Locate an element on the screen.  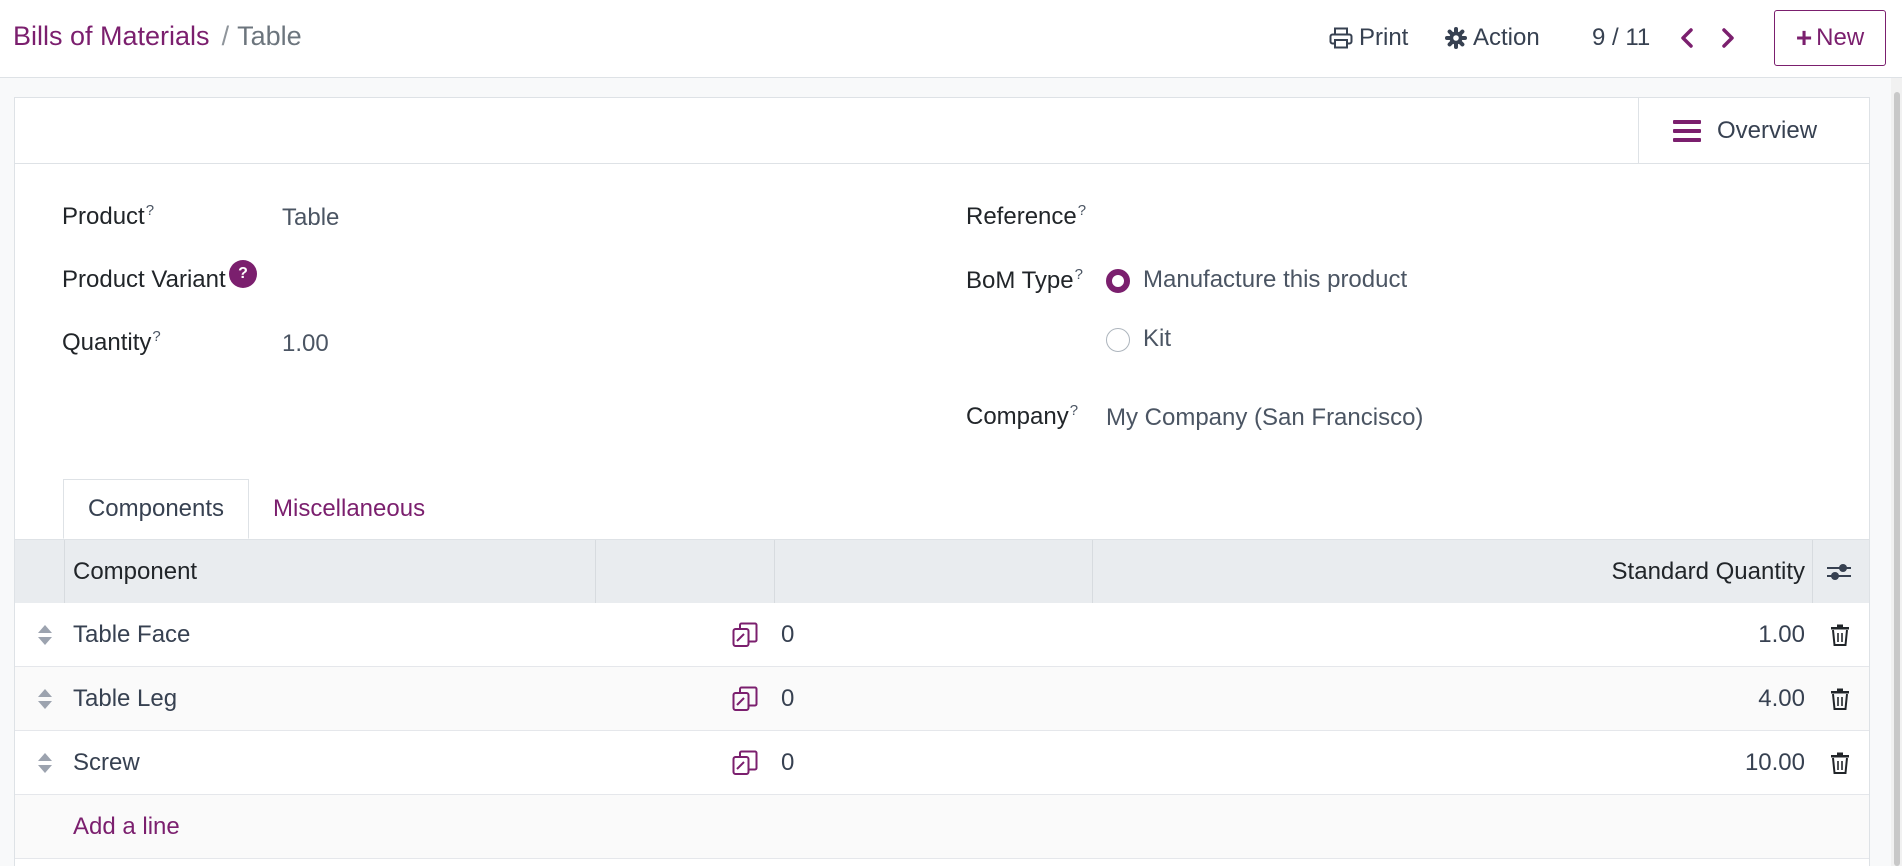
product-variant-help-icon: ? is located at coordinates (243, 274).